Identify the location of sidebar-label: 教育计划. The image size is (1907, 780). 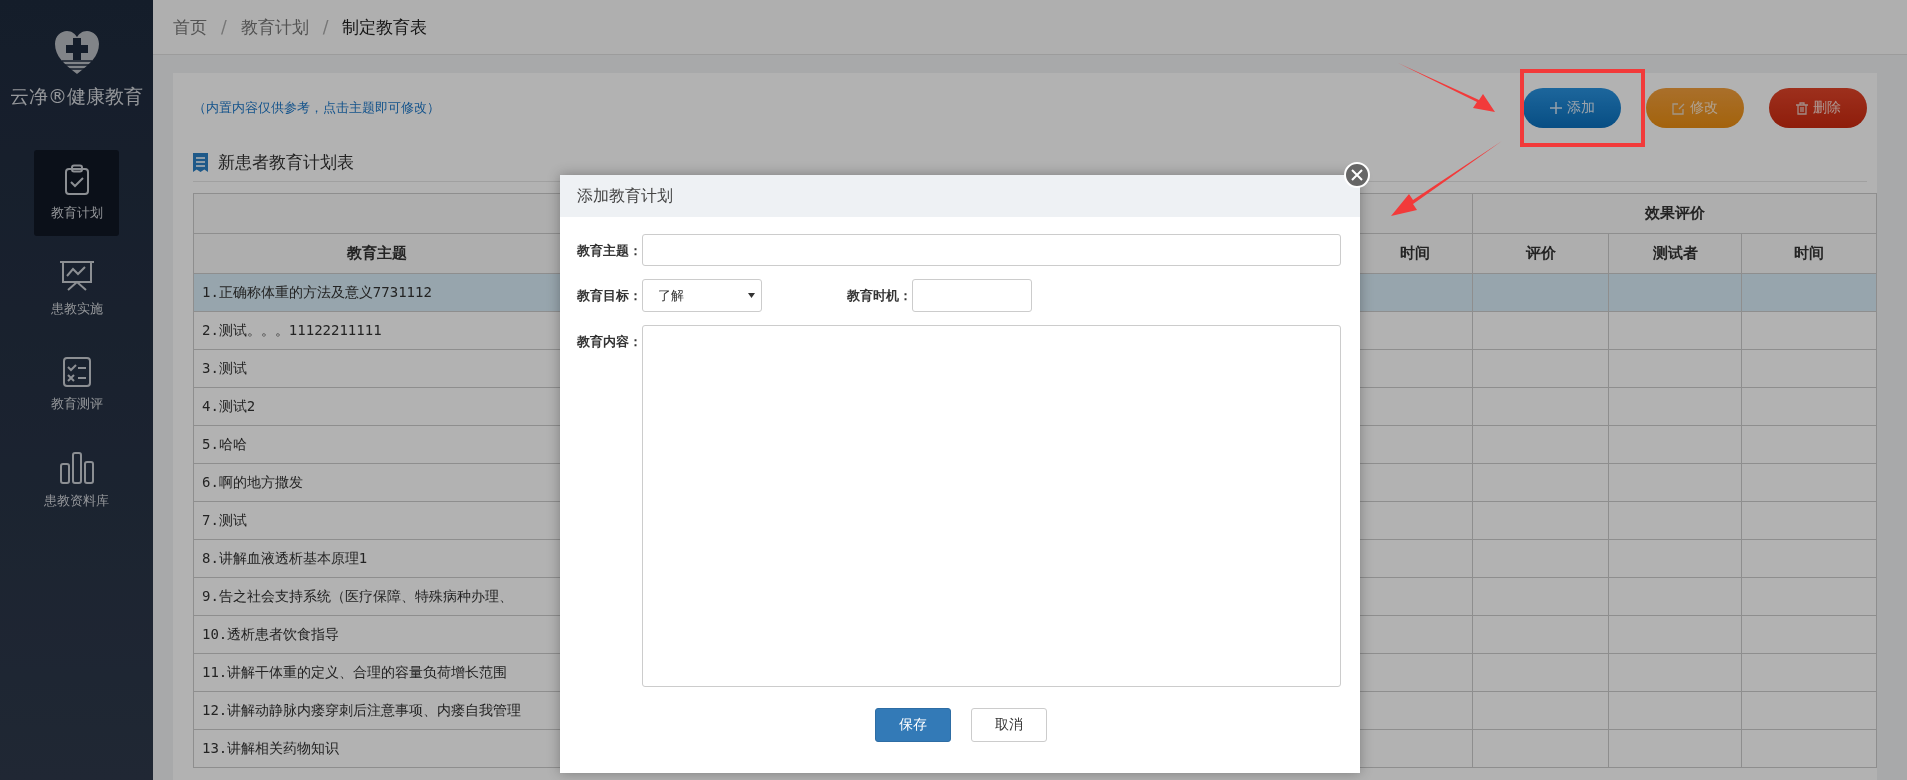
(76, 213).